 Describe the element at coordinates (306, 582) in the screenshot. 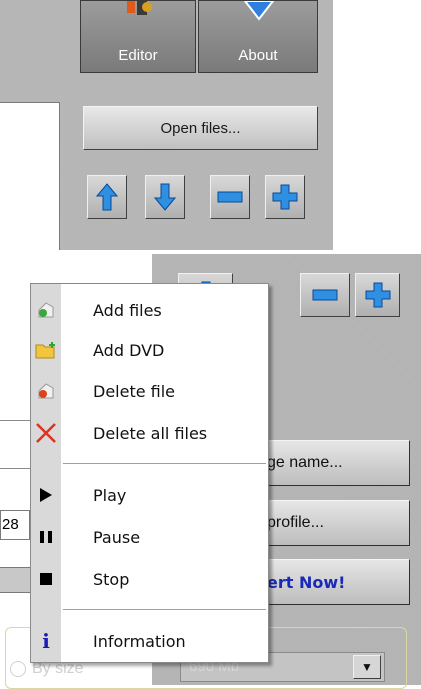

I see `convert-now-label: ert Now!` at that location.